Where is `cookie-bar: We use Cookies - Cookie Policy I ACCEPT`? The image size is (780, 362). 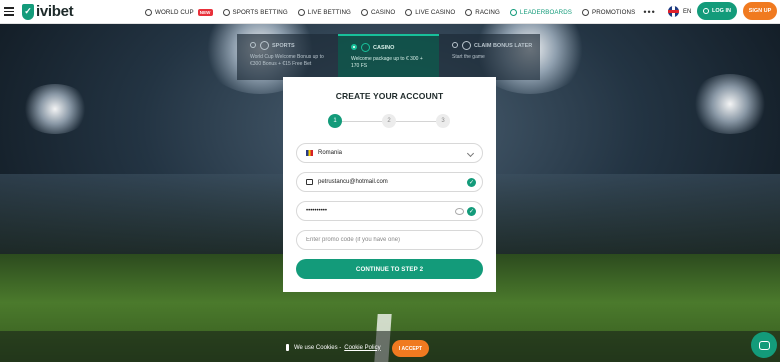 cookie-bar: We use Cookies - Cookie Policy I ACCEPT is located at coordinates (390, 346).